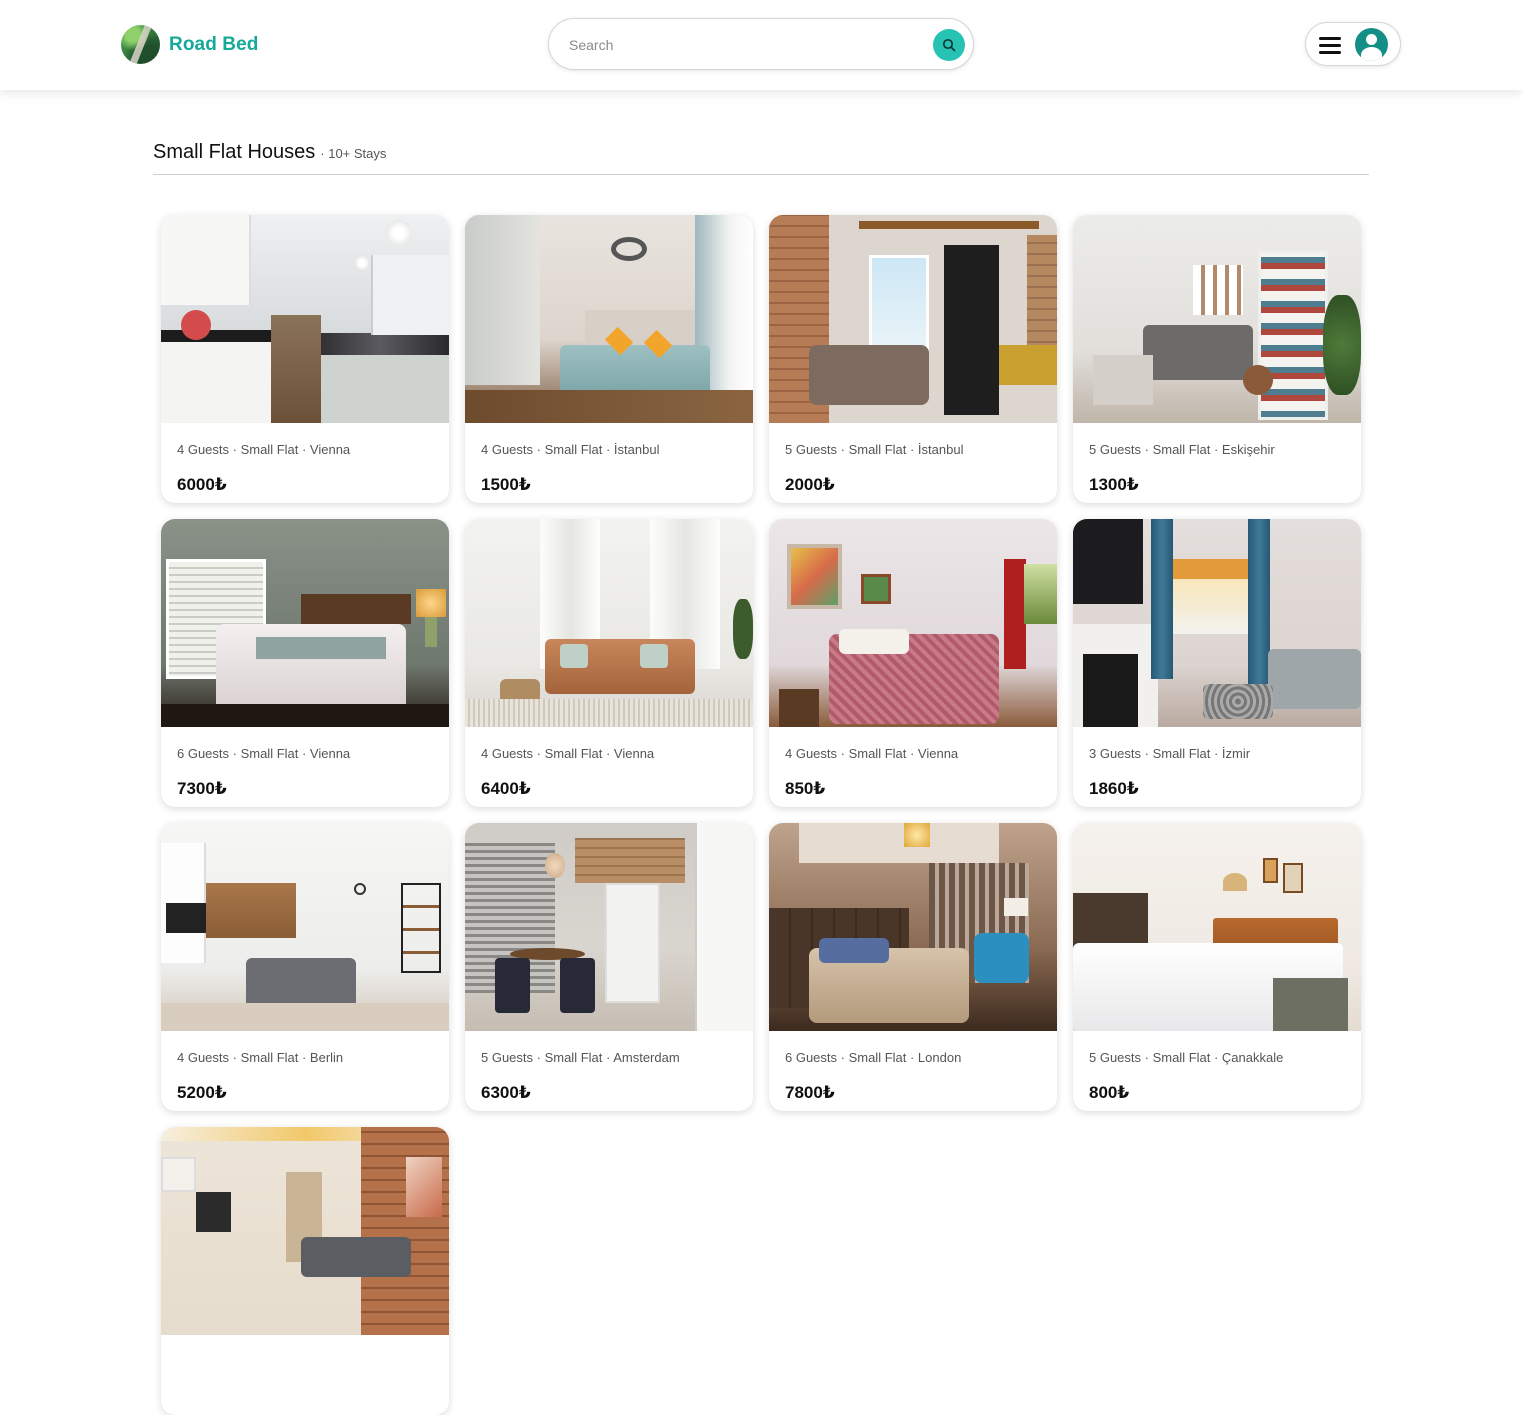 The height and width of the screenshot is (1415, 1522). I want to click on listing-price: 1500₺, so click(506, 484).